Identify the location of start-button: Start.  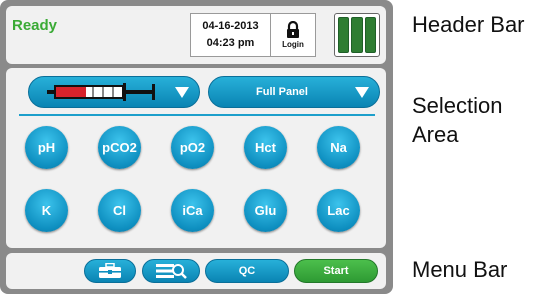
(336, 271).